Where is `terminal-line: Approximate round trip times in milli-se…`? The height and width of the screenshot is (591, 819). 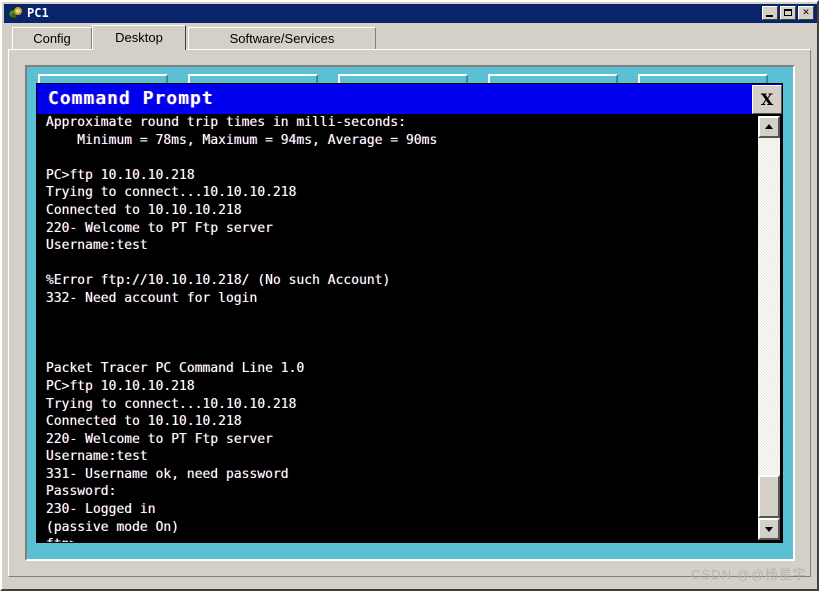 terminal-line: Approximate round trip times in milli-se… is located at coordinates (226, 122).